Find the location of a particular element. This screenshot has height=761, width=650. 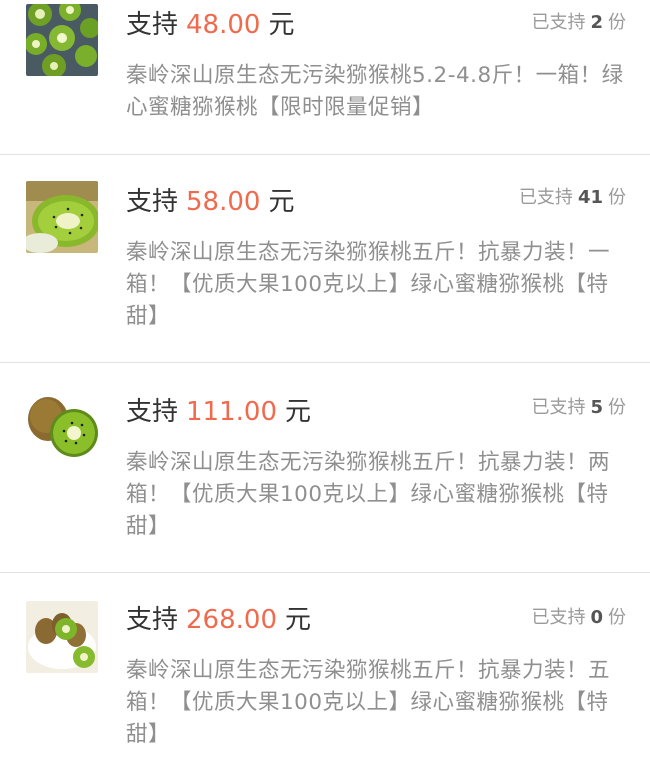

support-amount-line: 支持 268.00 元 is located at coordinates (218, 620).